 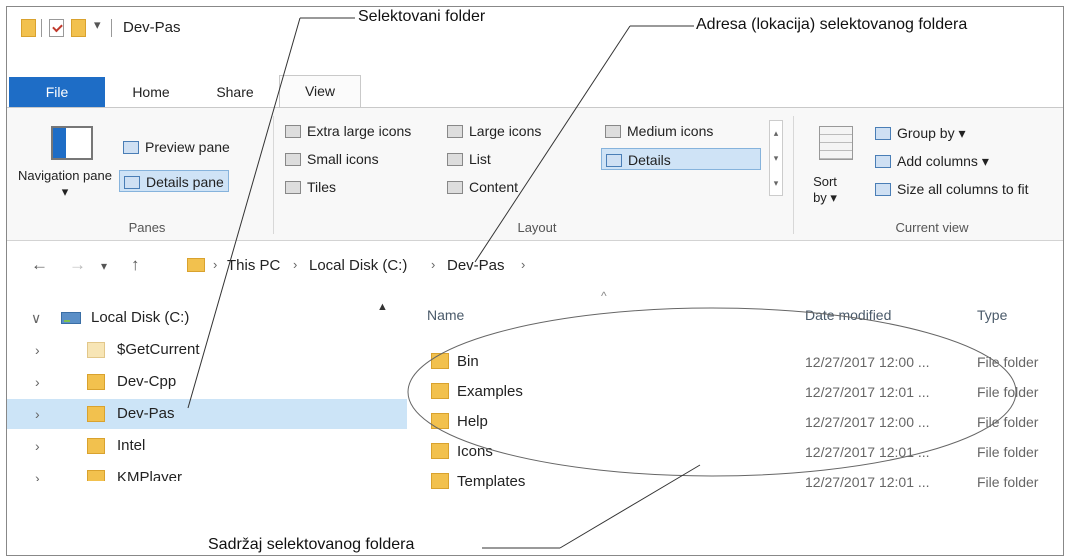 What do you see at coordinates (552, 144) in the screenshot?
I see `annotation-line-address` at bounding box center [552, 144].